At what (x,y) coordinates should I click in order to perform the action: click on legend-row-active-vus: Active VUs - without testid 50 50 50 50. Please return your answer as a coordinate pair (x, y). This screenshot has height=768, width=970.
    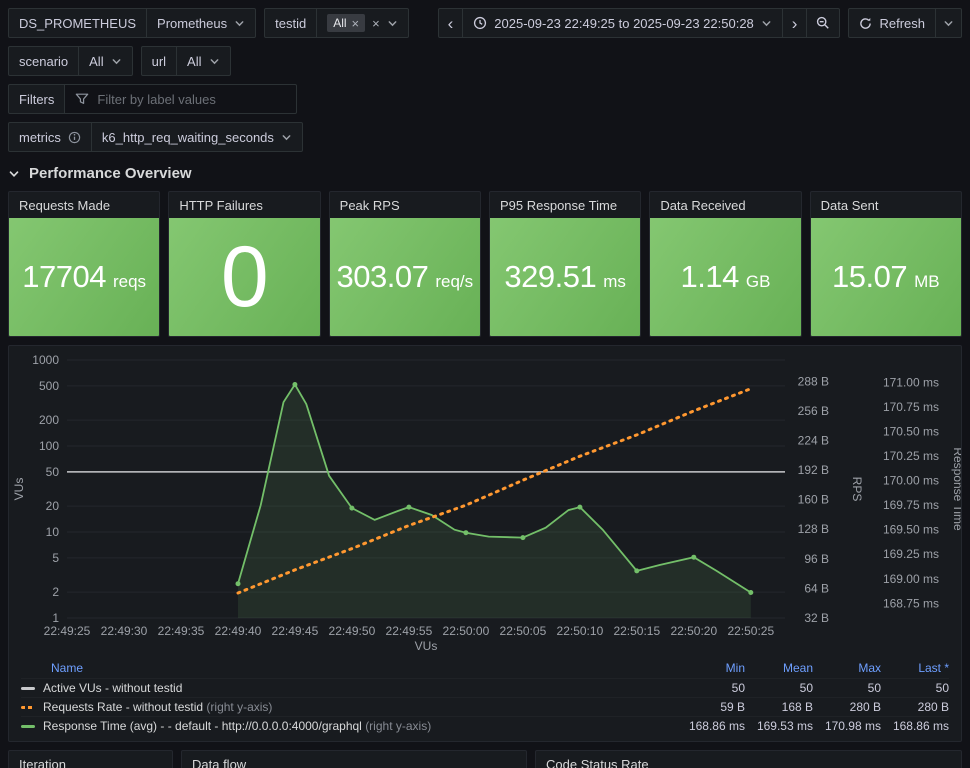
    Looking at the image, I should click on (485, 687).